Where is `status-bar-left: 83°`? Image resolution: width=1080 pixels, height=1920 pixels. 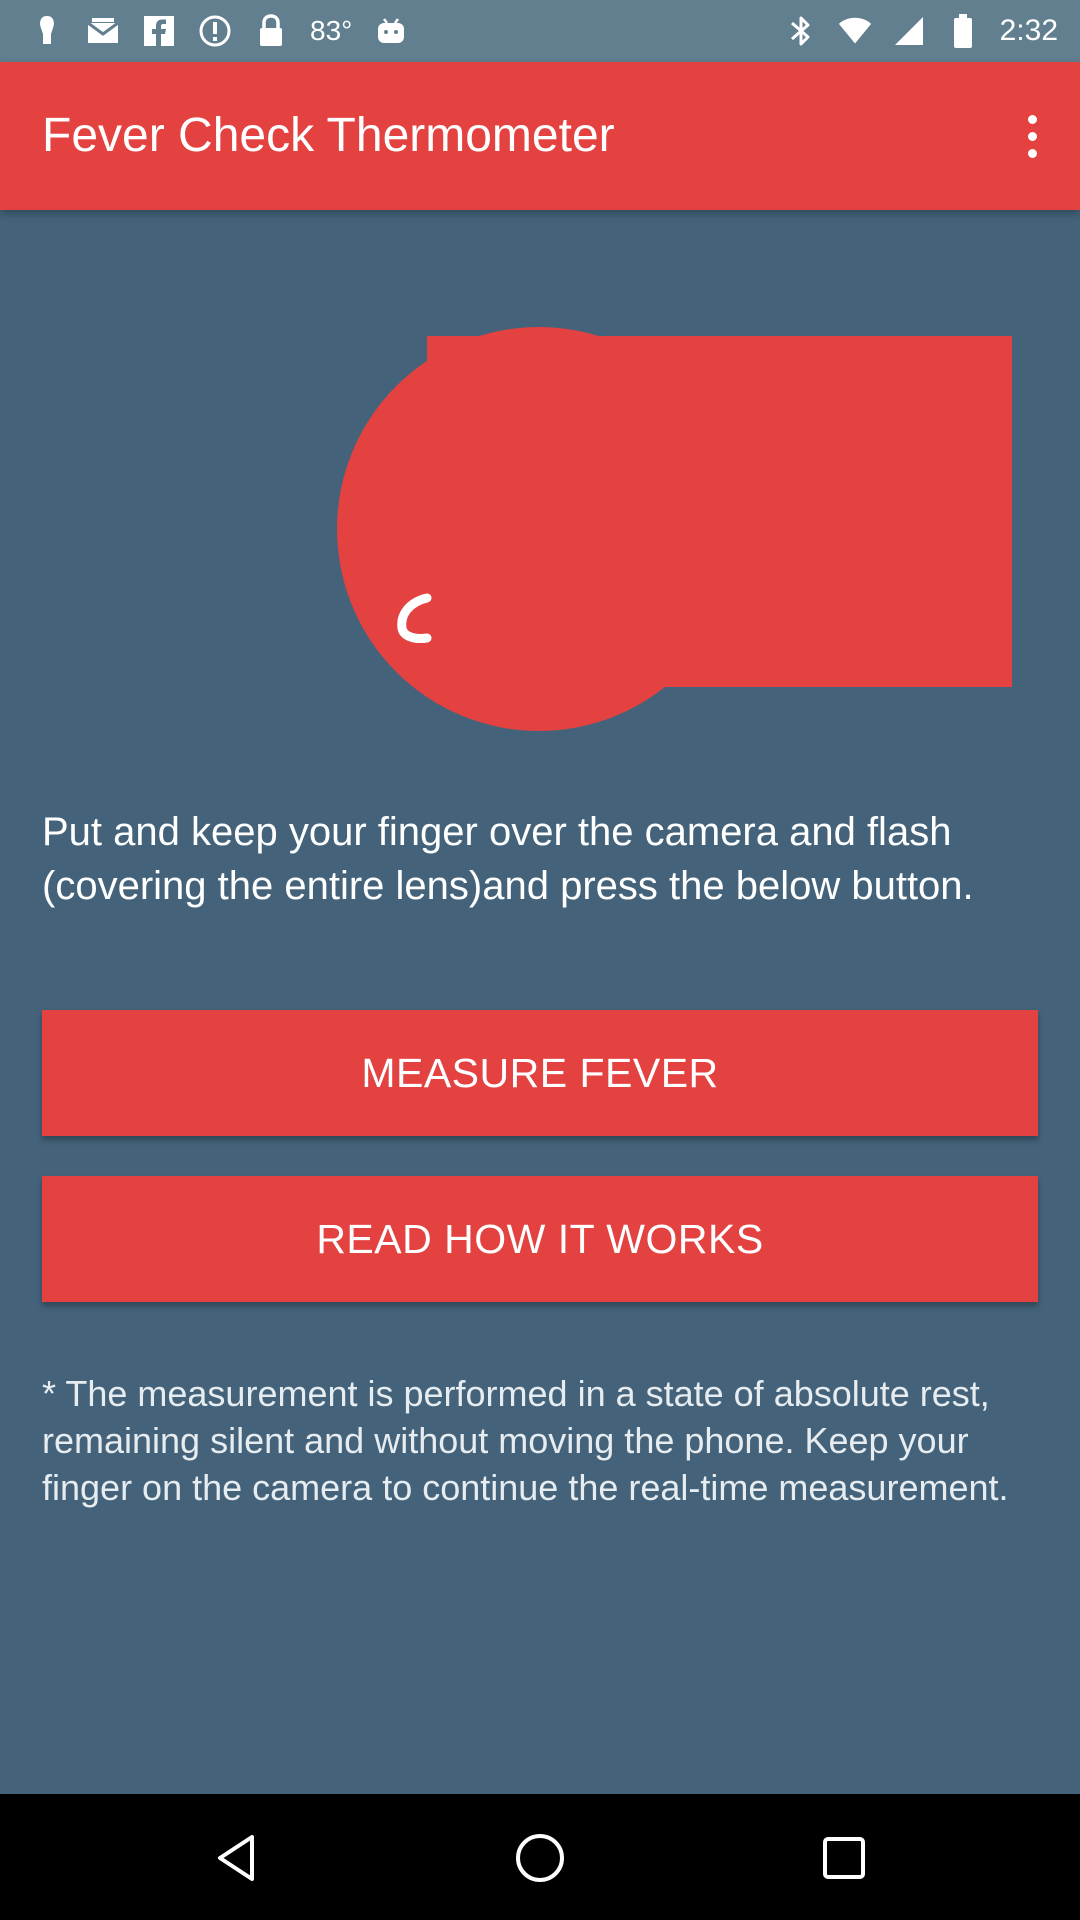 status-bar-left: 83° is located at coordinates (219, 31).